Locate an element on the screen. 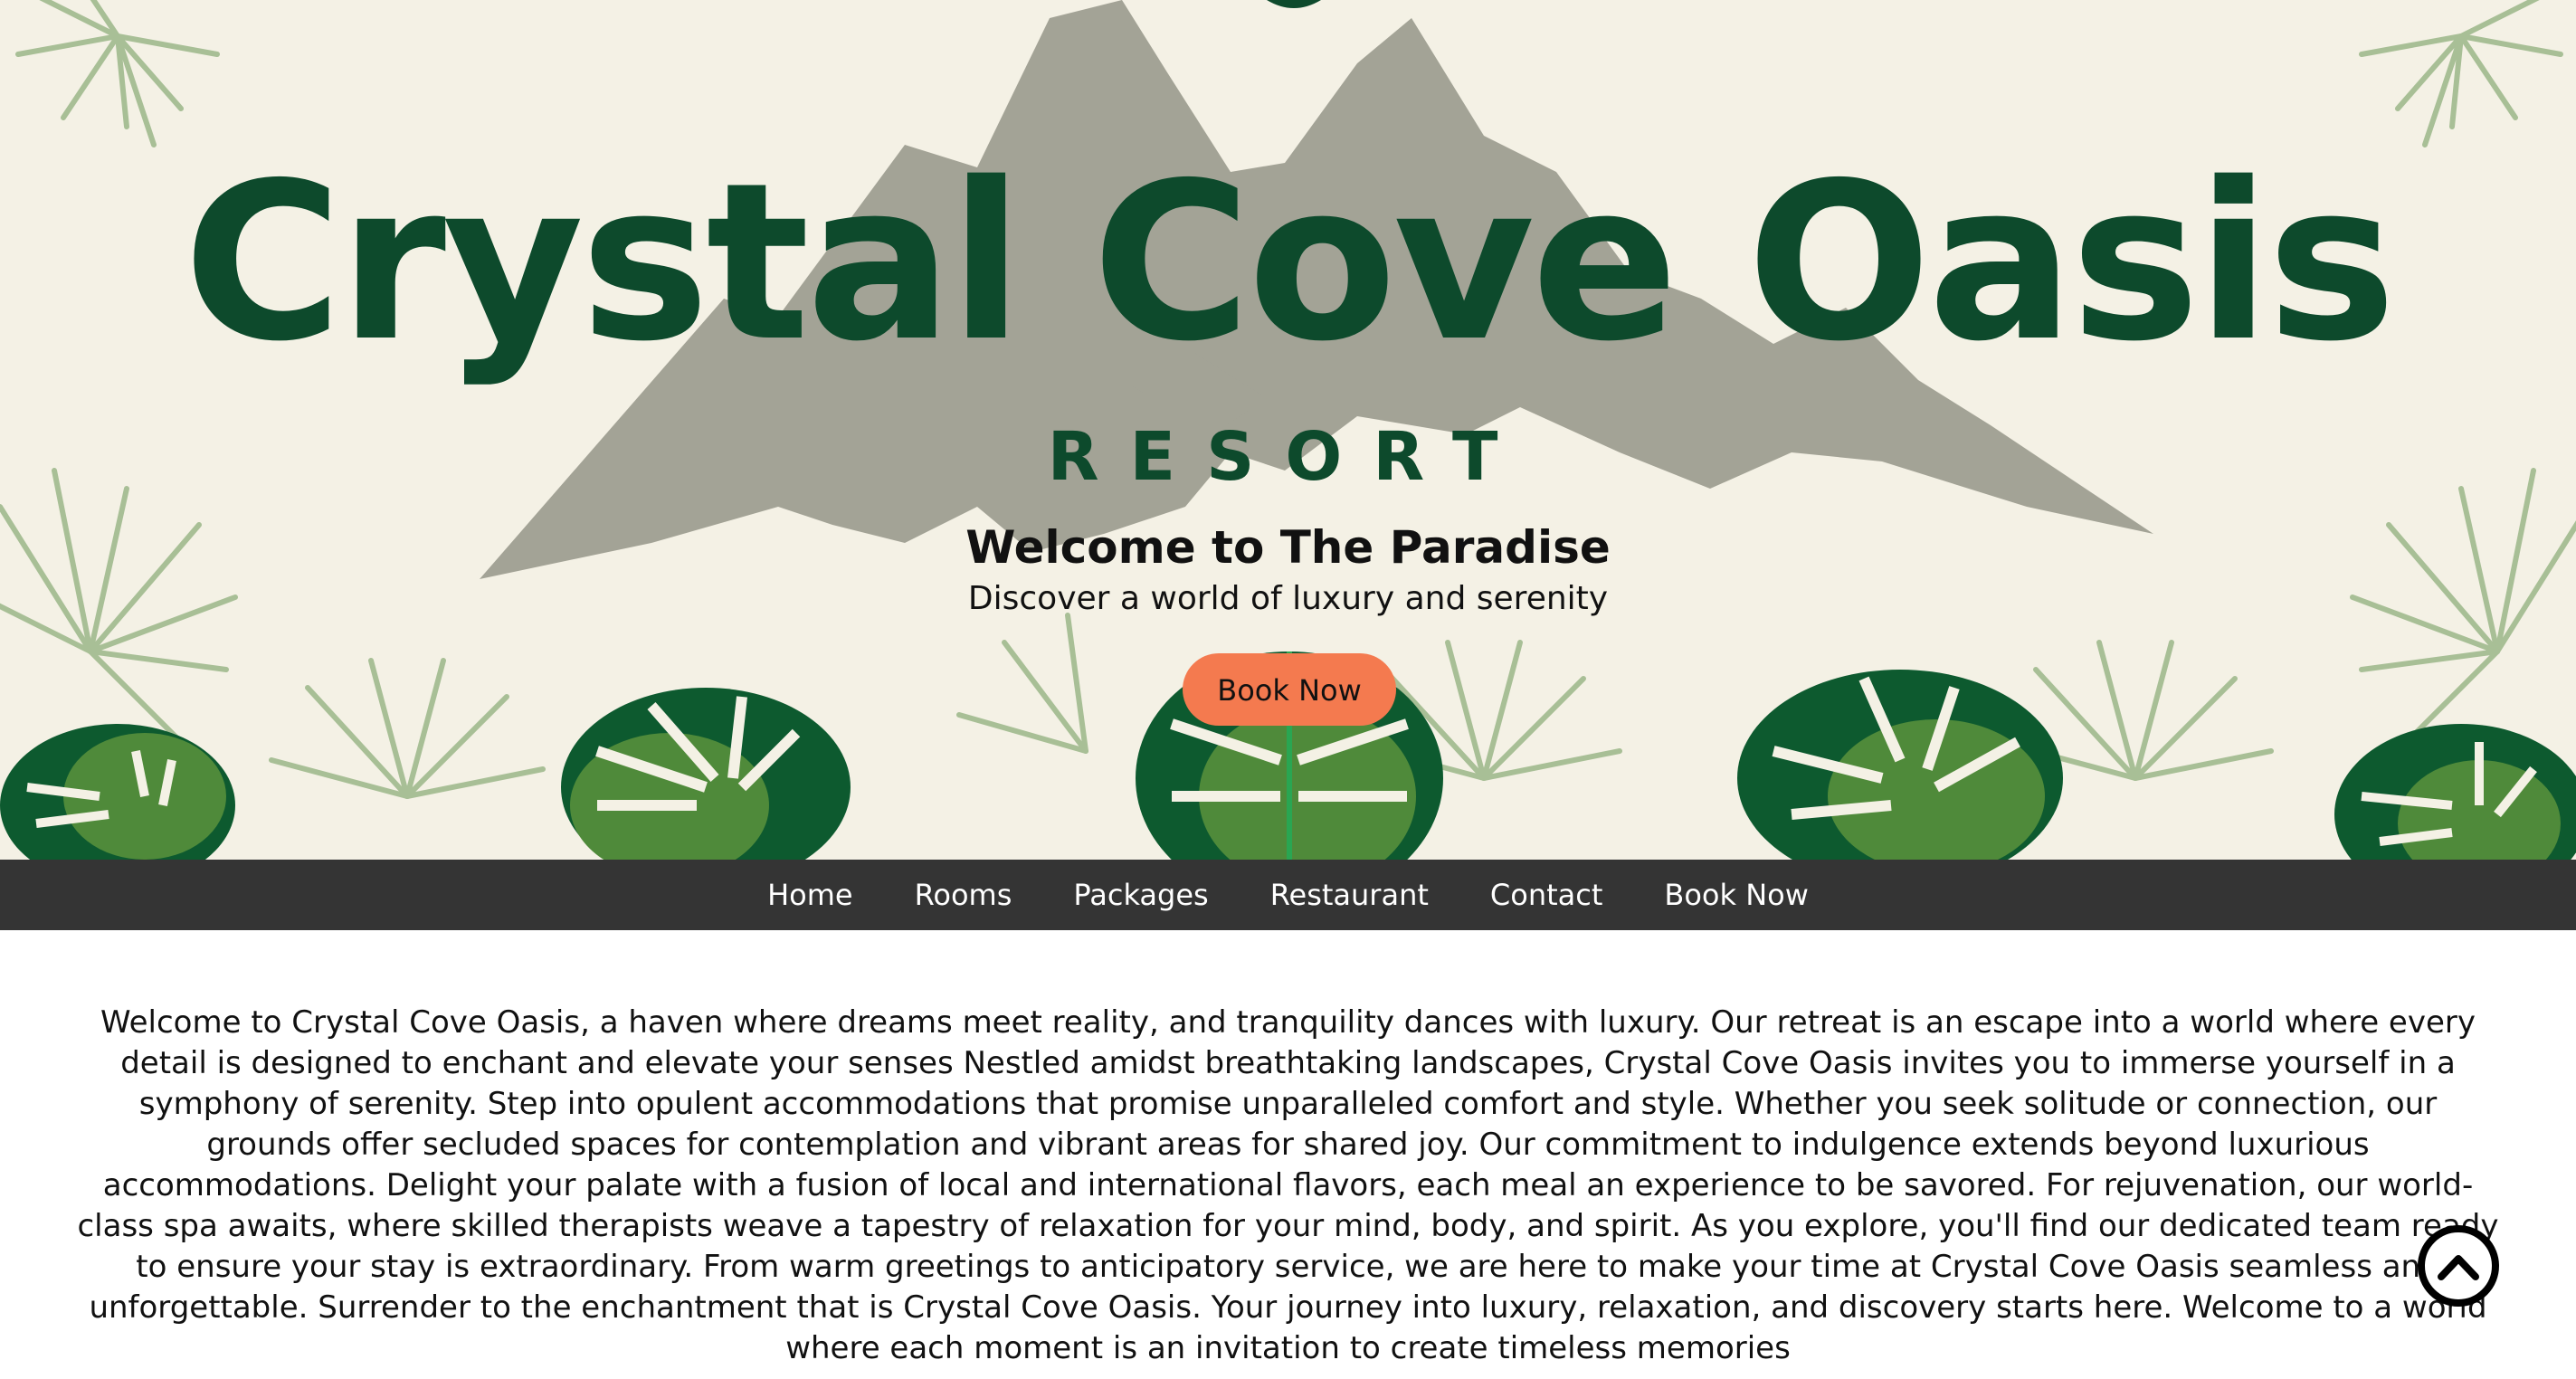 The width and height of the screenshot is (2576, 1379). welcome-heading: Welcome to The Paradise is located at coordinates (1288, 547).